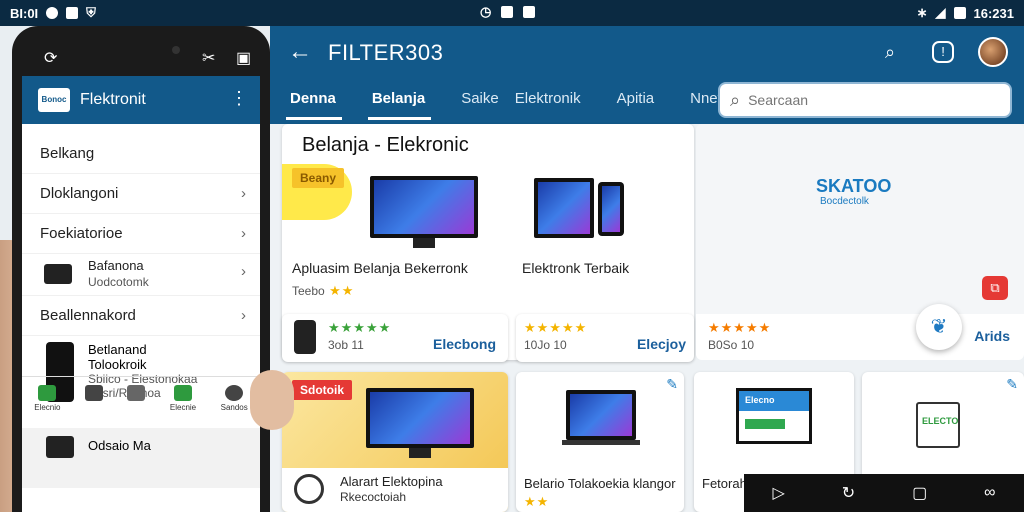  I want to click on back-arrow-icon: ←, so click(300, 52).